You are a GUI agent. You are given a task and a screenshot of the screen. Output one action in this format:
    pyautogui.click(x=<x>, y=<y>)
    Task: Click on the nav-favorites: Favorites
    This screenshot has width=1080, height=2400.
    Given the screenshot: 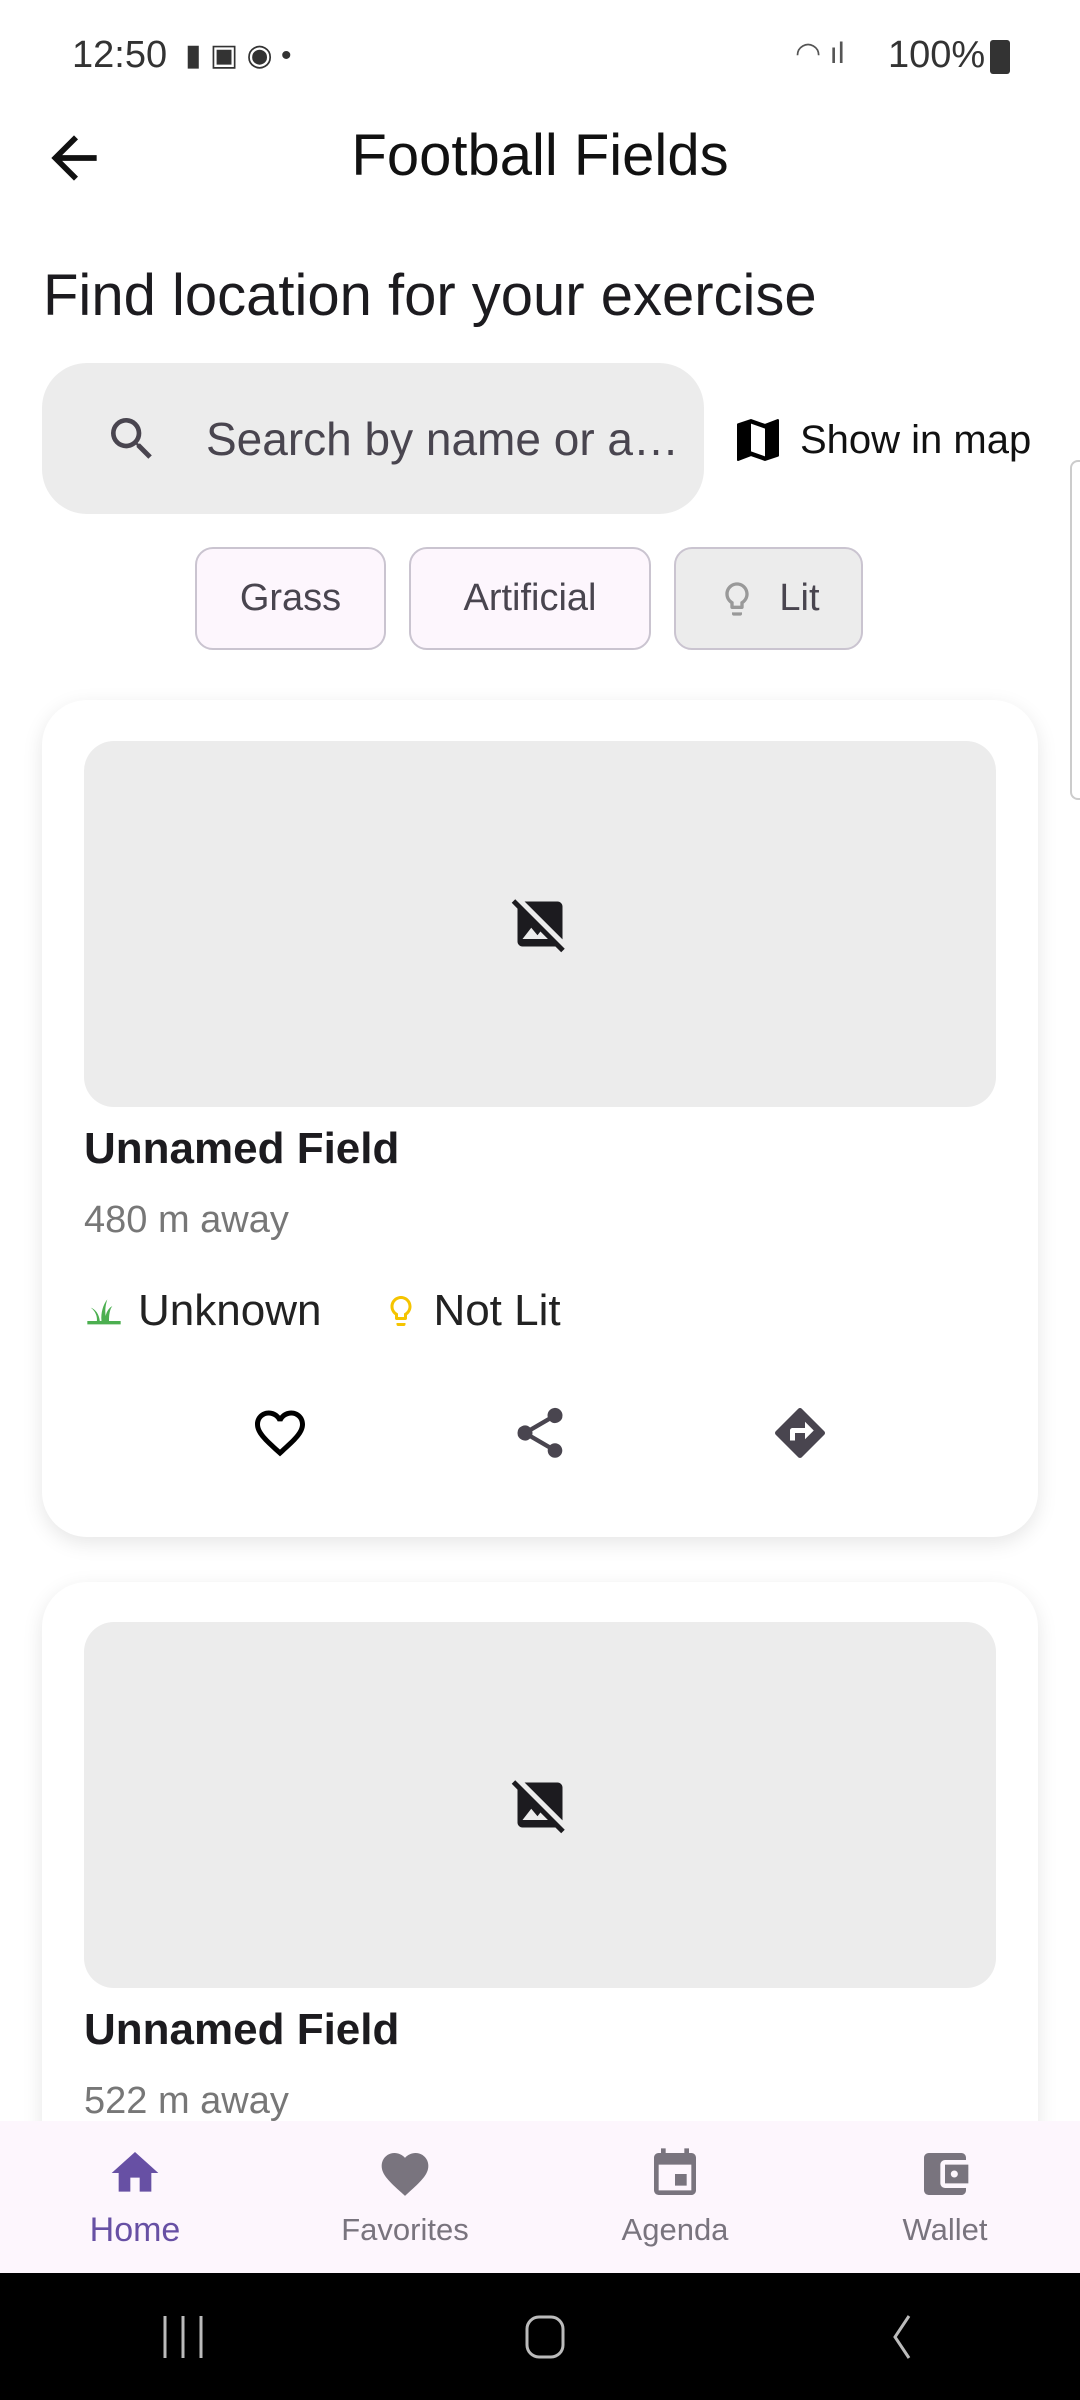 What is the action you would take?
    pyautogui.click(x=405, y=2197)
    